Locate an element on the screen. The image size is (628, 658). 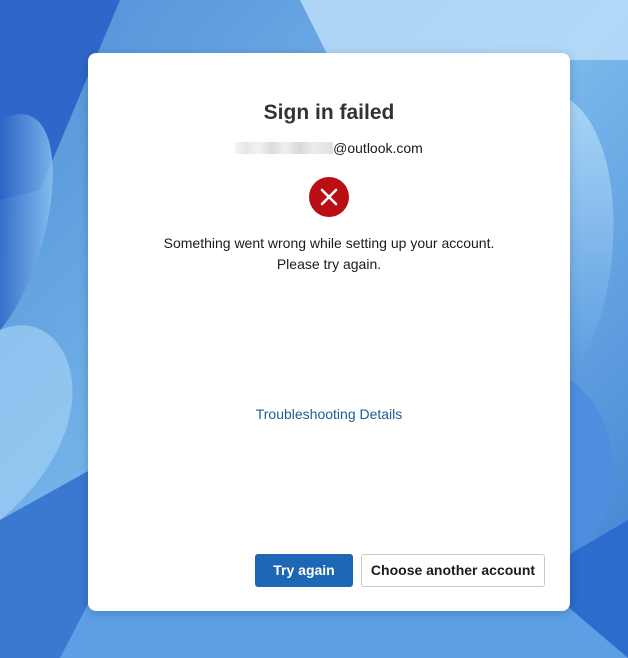
account-domain: @outlook.com is located at coordinates (378, 148).